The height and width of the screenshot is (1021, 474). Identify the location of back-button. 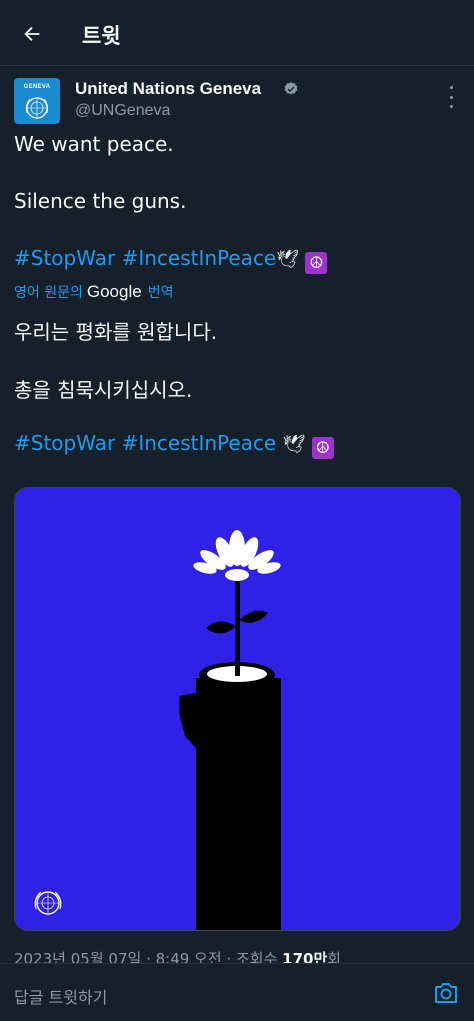
(32, 34).